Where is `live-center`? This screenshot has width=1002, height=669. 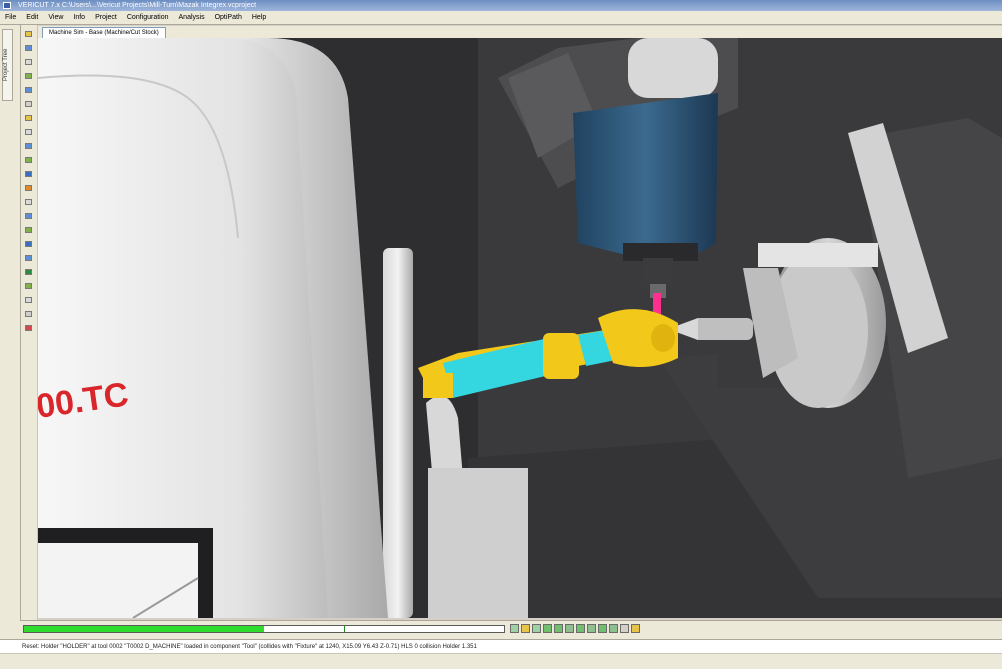 live-center is located at coordinates (723, 329).